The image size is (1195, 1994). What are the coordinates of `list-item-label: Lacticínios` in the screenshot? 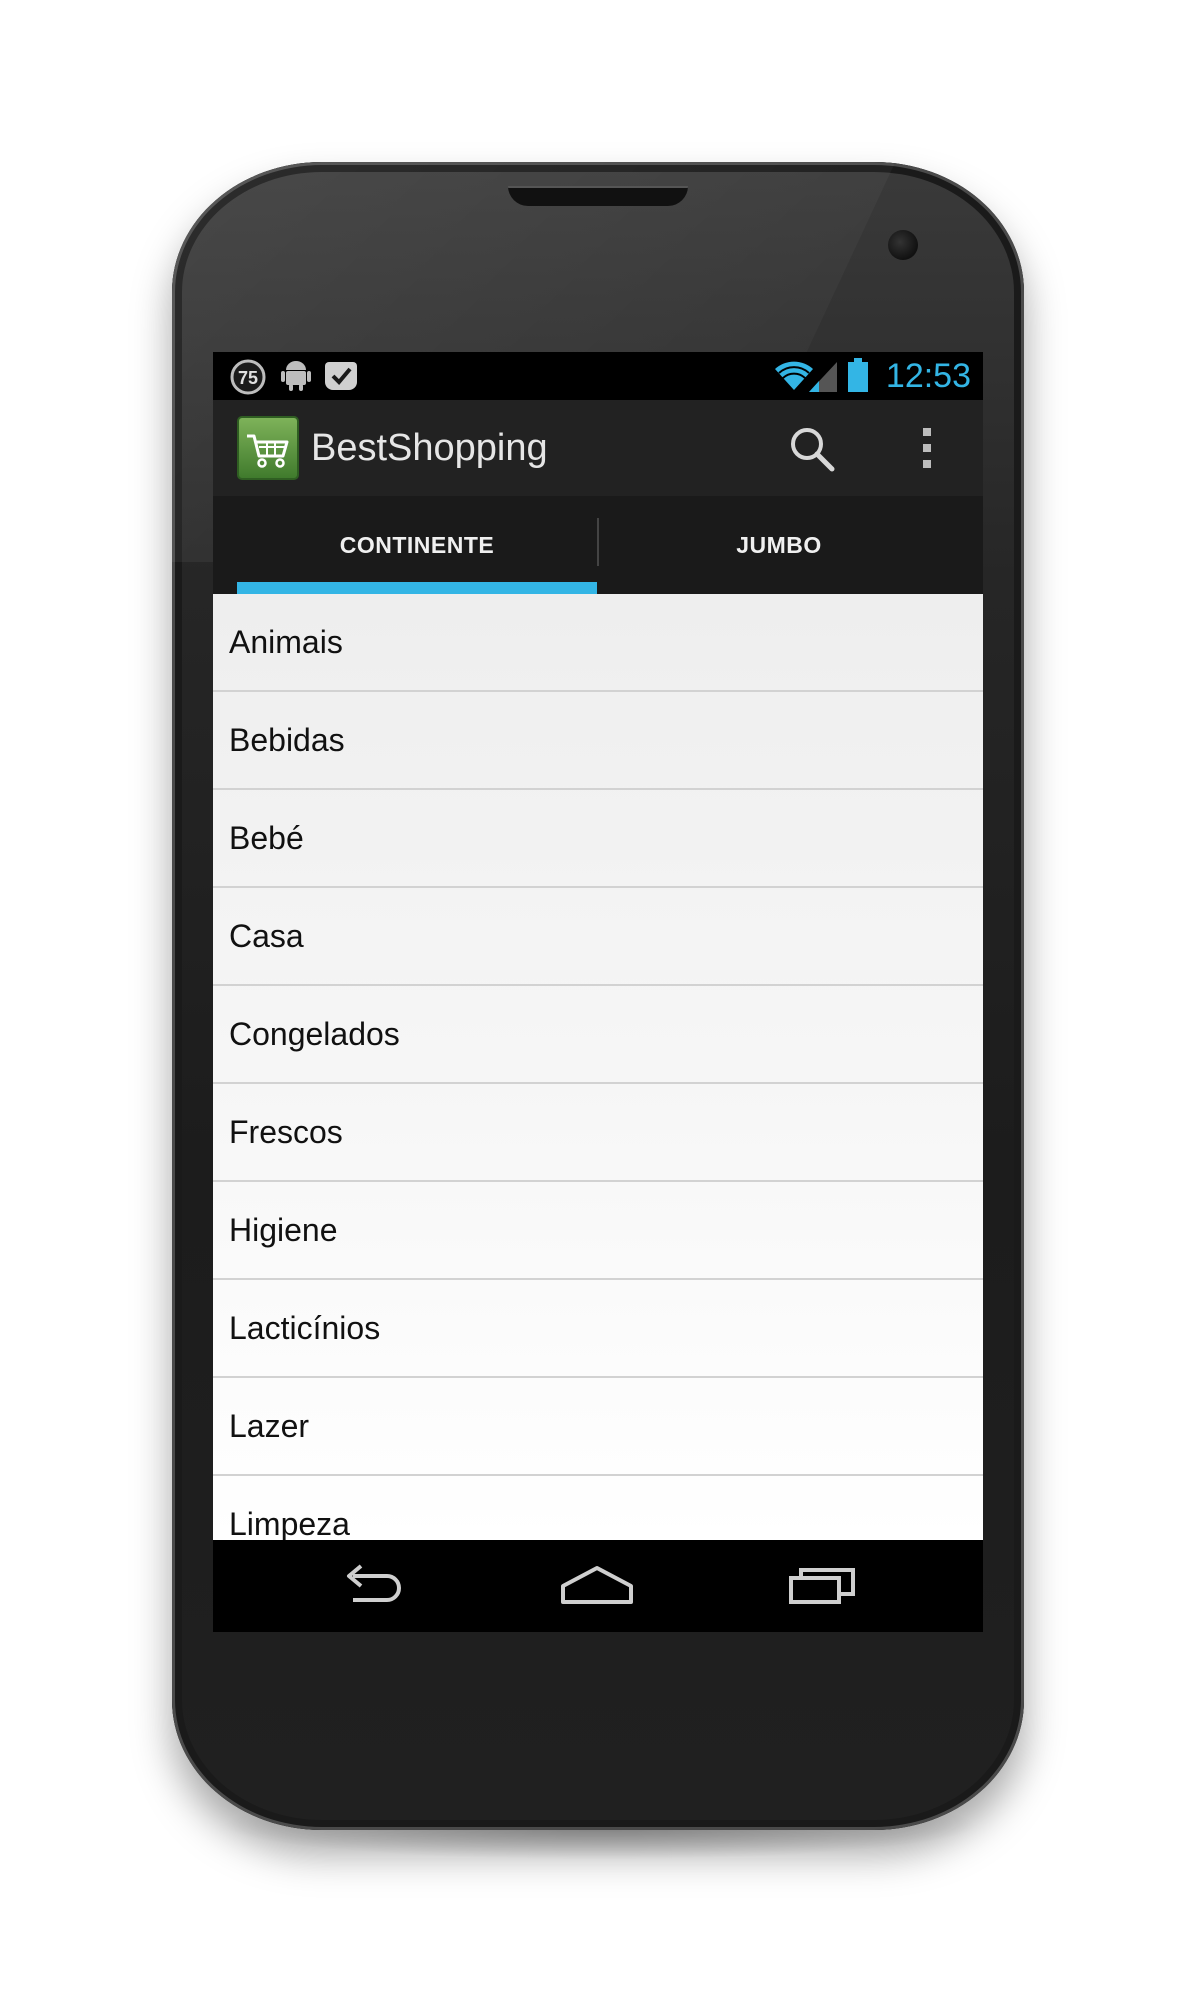 It's located at (305, 1327).